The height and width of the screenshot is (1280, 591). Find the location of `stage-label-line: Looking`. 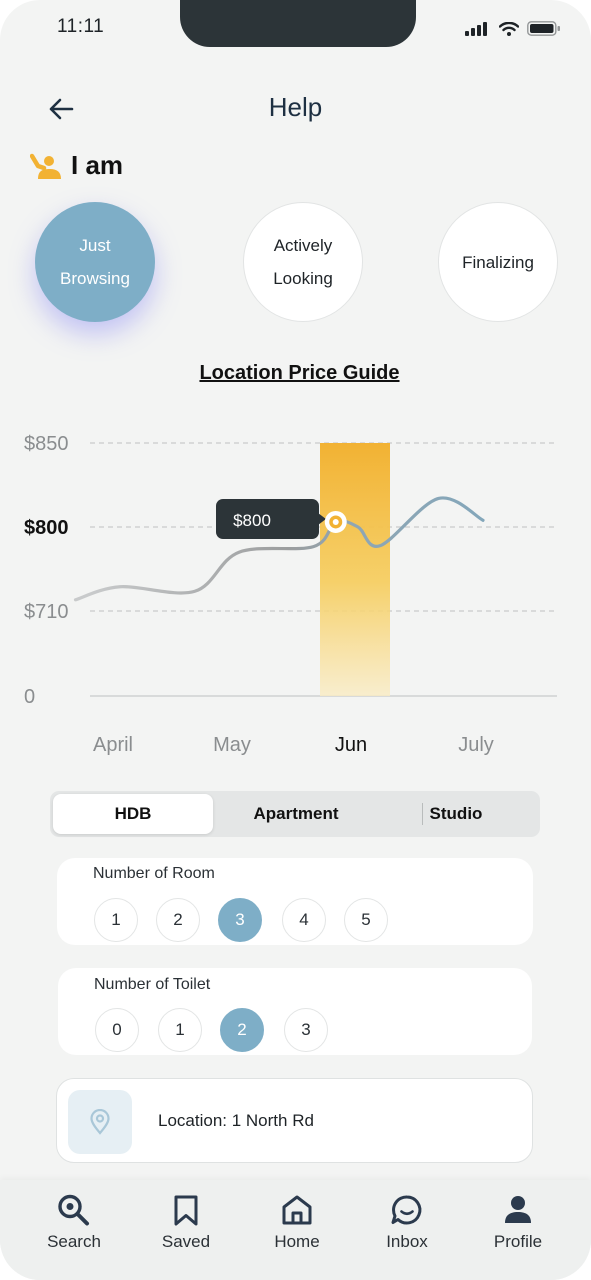

stage-label-line: Looking is located at coordinates (303, 278).